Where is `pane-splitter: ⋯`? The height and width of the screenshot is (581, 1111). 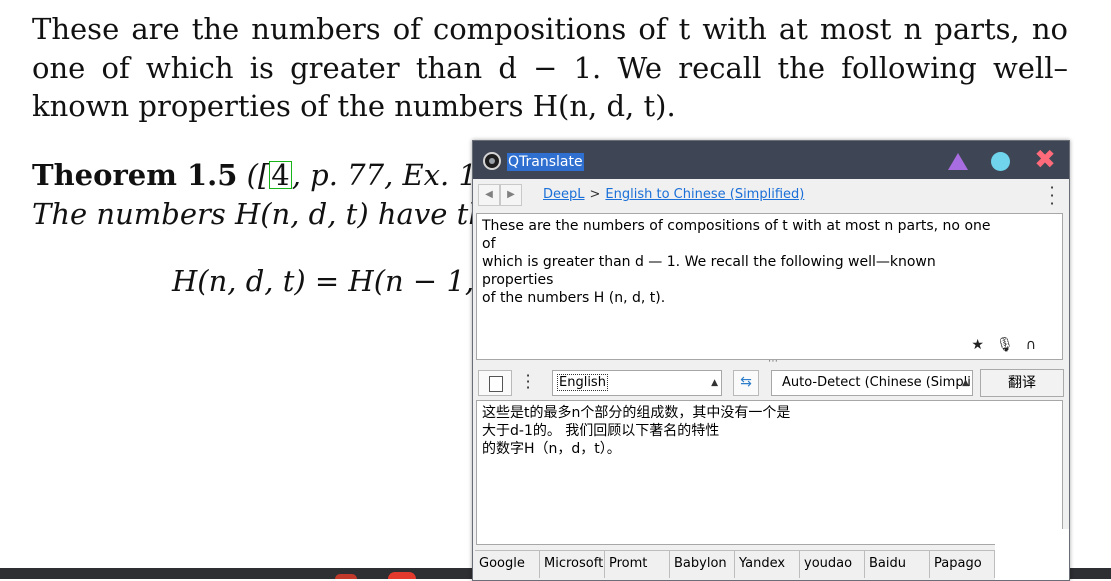 pane-splitter: ⋯ is located at coordinates (773, 362).